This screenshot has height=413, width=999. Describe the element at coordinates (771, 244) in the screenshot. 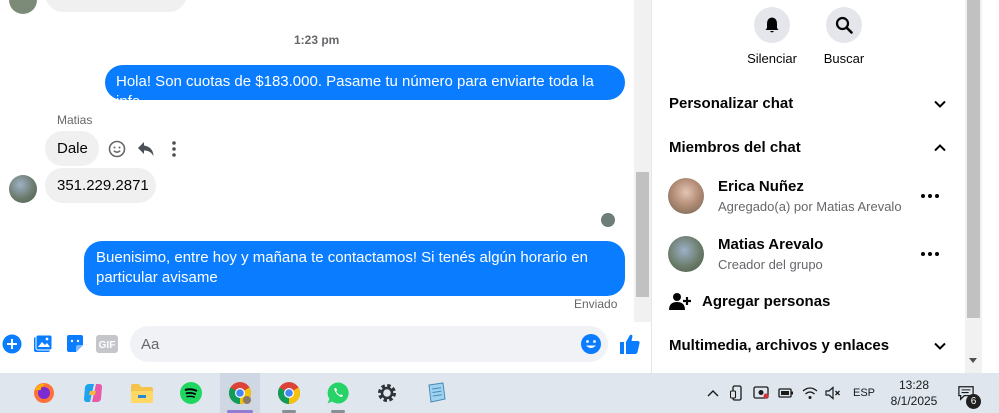

I see `member-name: Matias Arevalo` at that location.